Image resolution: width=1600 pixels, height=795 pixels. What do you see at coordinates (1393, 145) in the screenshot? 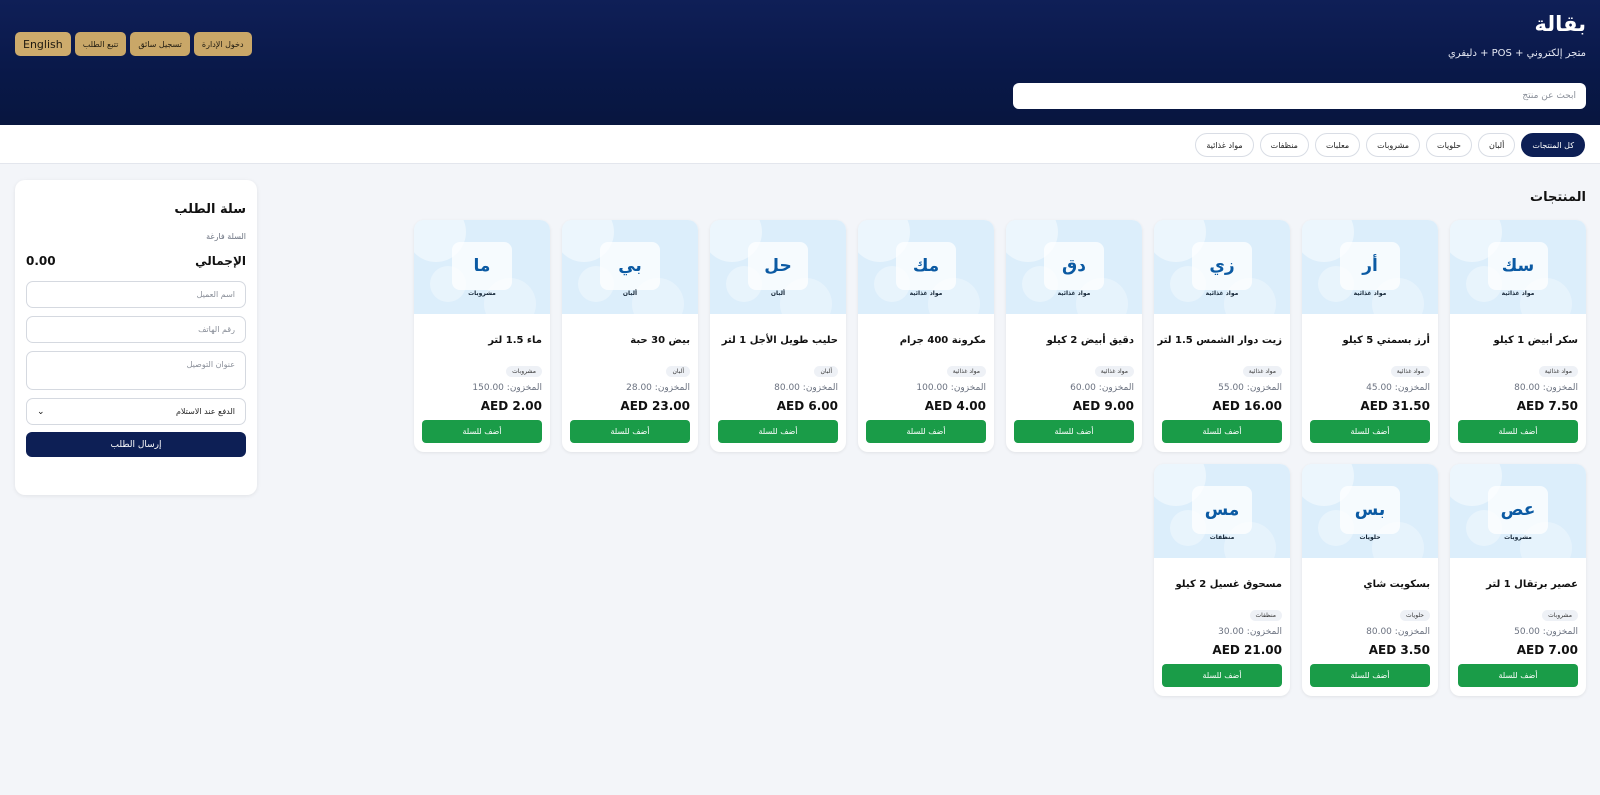
I see `category-chip: مشروبات` at bounding box center [1393, 145].